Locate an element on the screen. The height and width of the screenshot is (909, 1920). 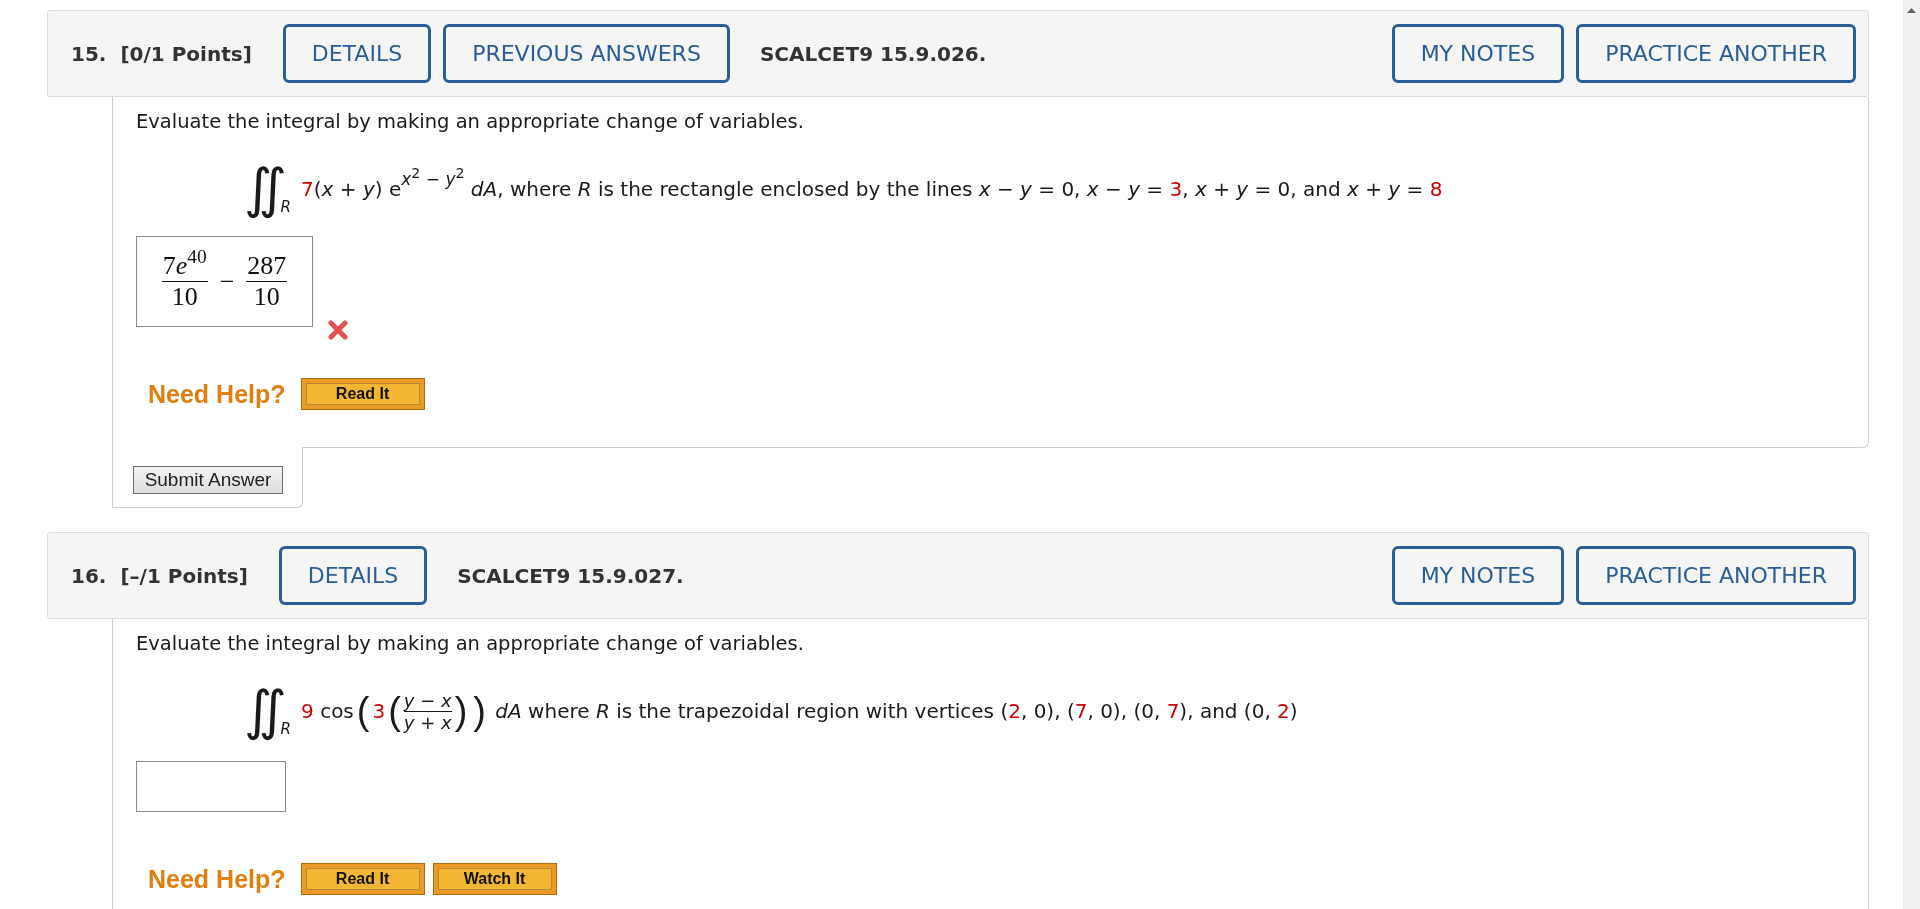
question-number: 15. is located at coordinates (89, 53).